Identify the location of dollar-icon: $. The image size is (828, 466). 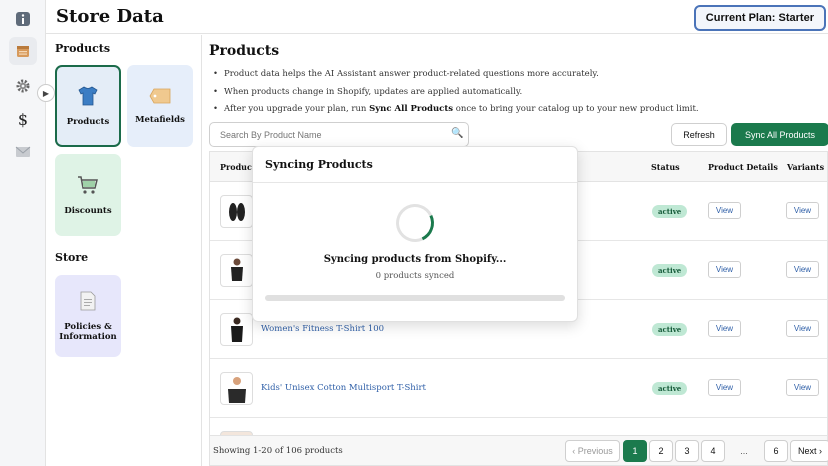
(23, 119).